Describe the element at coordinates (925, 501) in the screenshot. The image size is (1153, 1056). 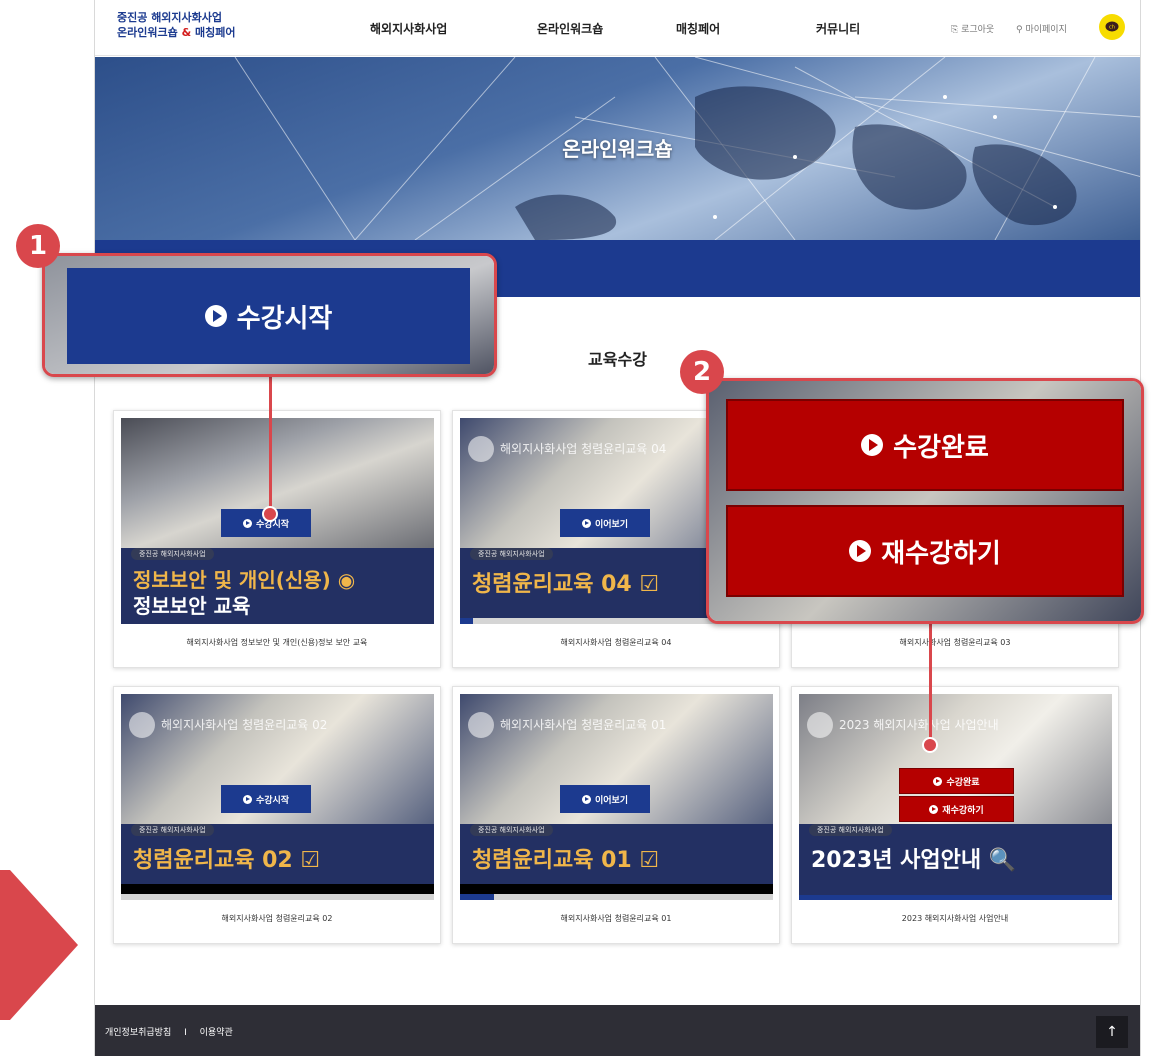
I see `callout-2-zoom: 수강완료 재수강하기` at that location.